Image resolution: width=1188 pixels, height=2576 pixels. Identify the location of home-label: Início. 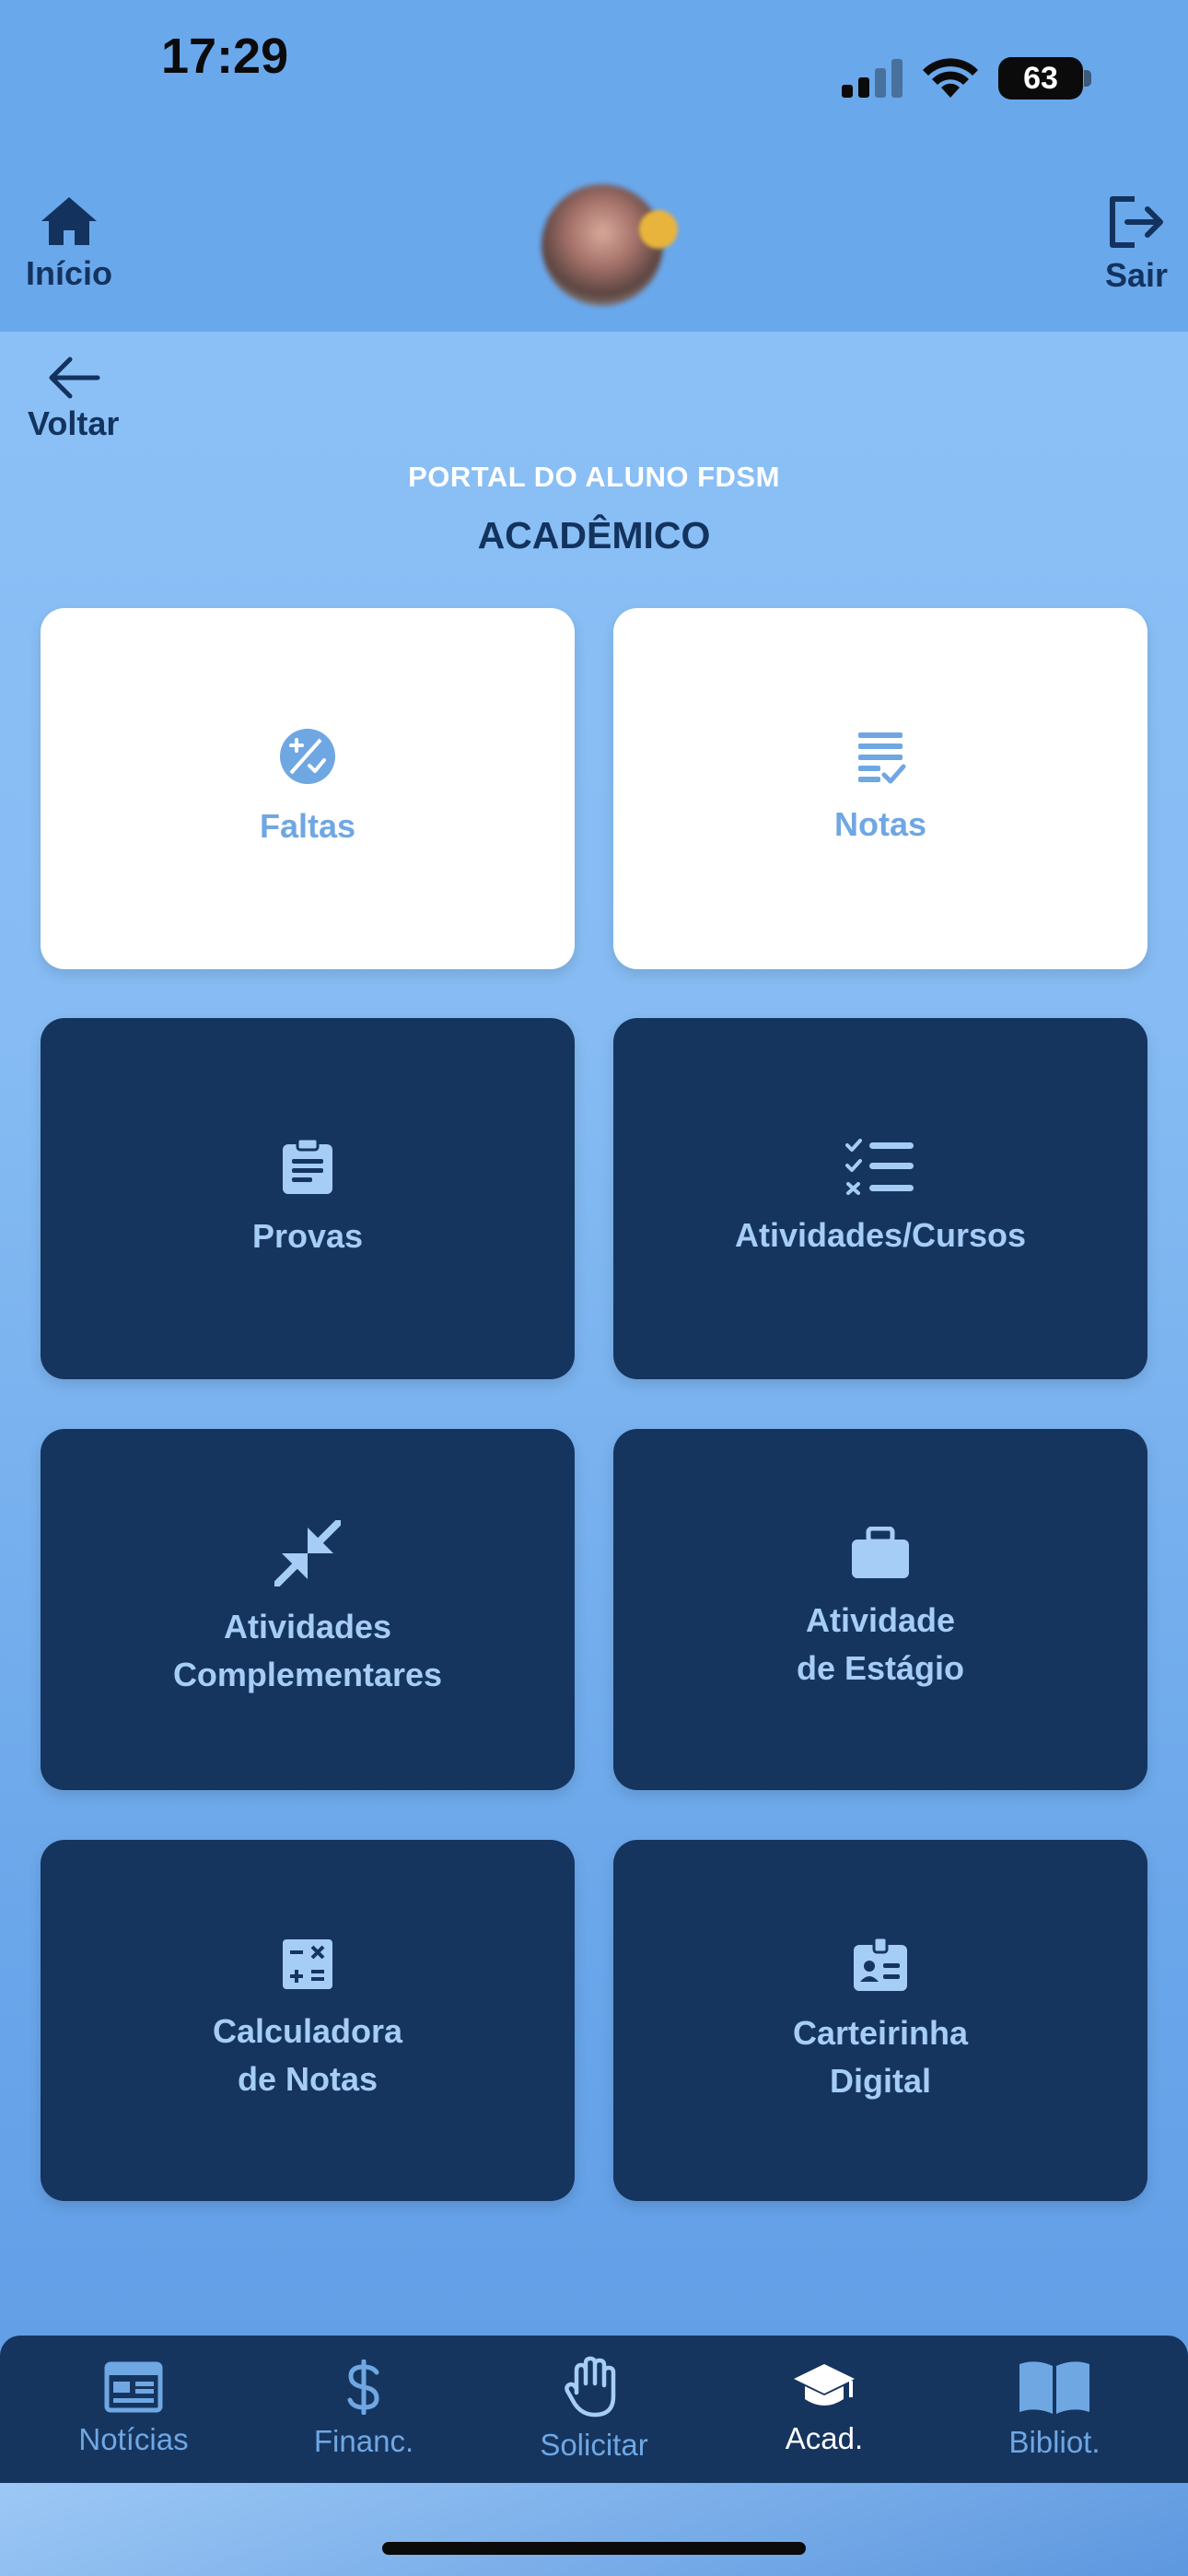
(69, 273).